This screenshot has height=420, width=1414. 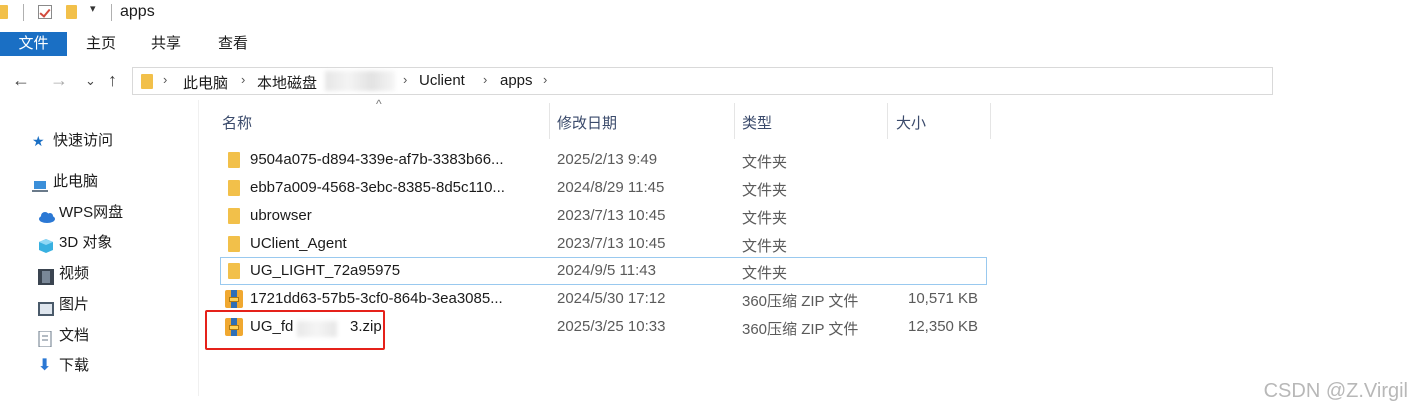 I want to click on customize-toolbar-icon: ▾, so click(x=93, y=8).